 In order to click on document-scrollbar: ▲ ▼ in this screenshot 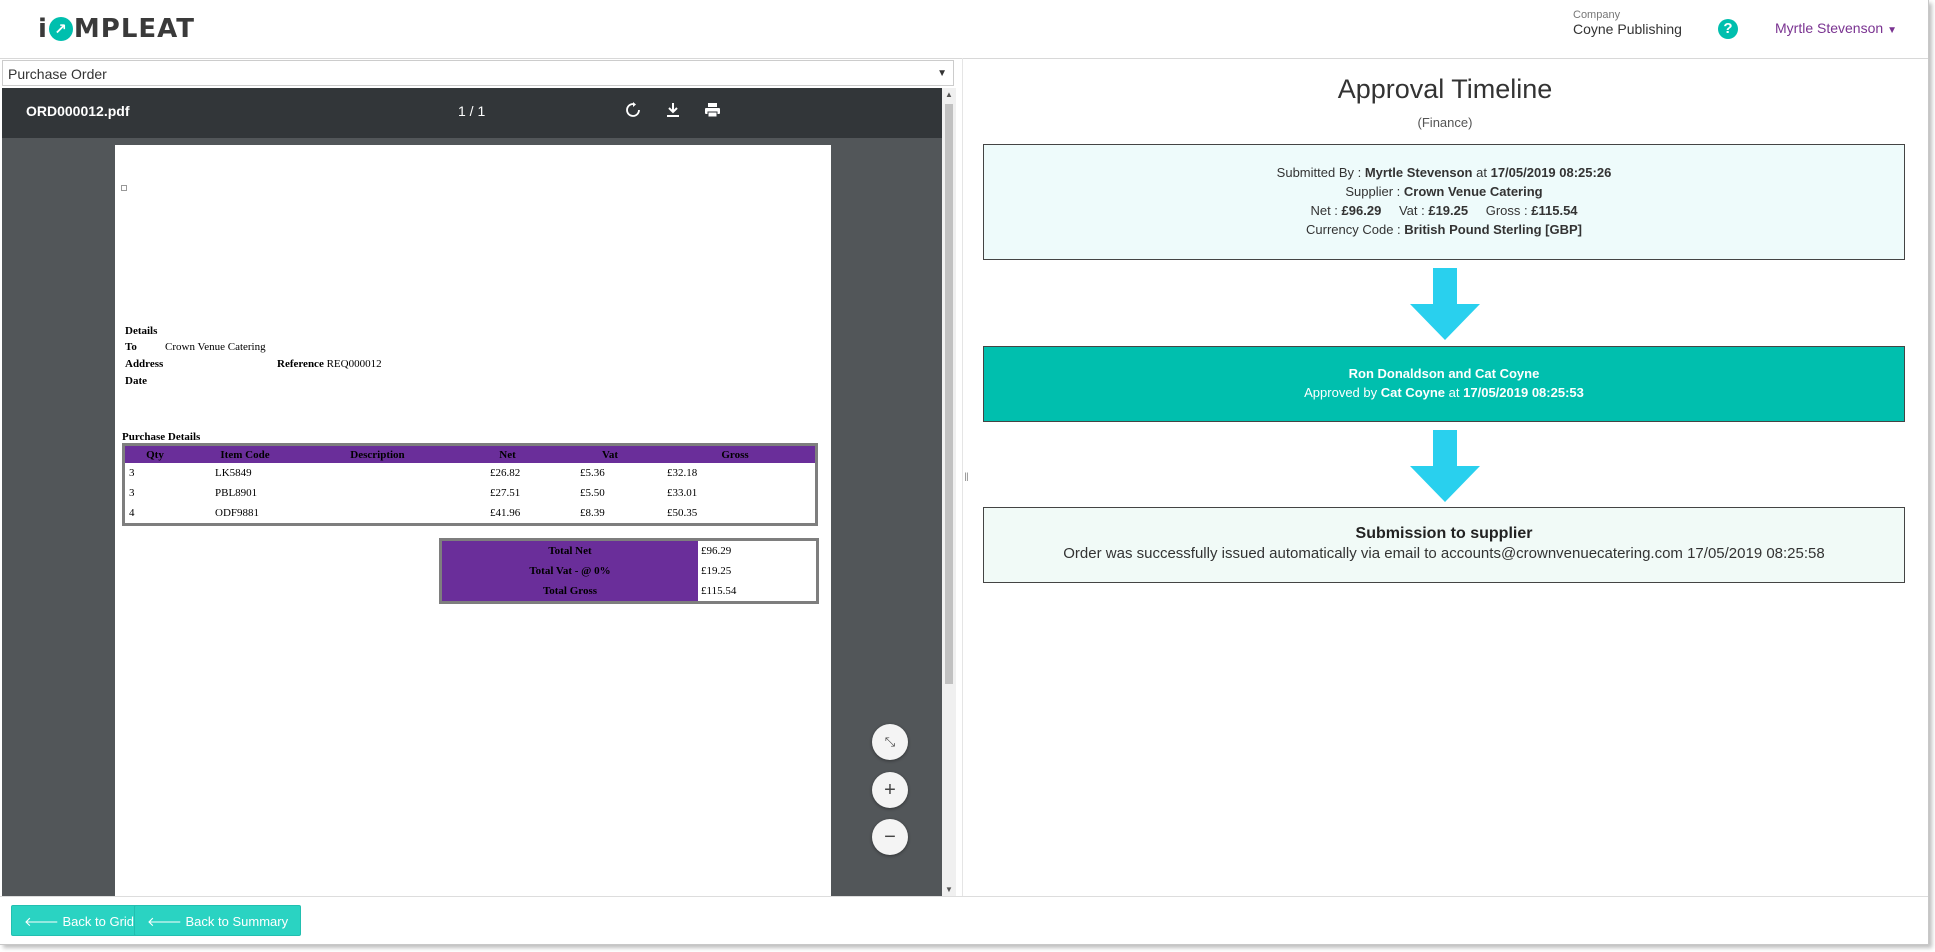, I will do `click(949, 492)`.